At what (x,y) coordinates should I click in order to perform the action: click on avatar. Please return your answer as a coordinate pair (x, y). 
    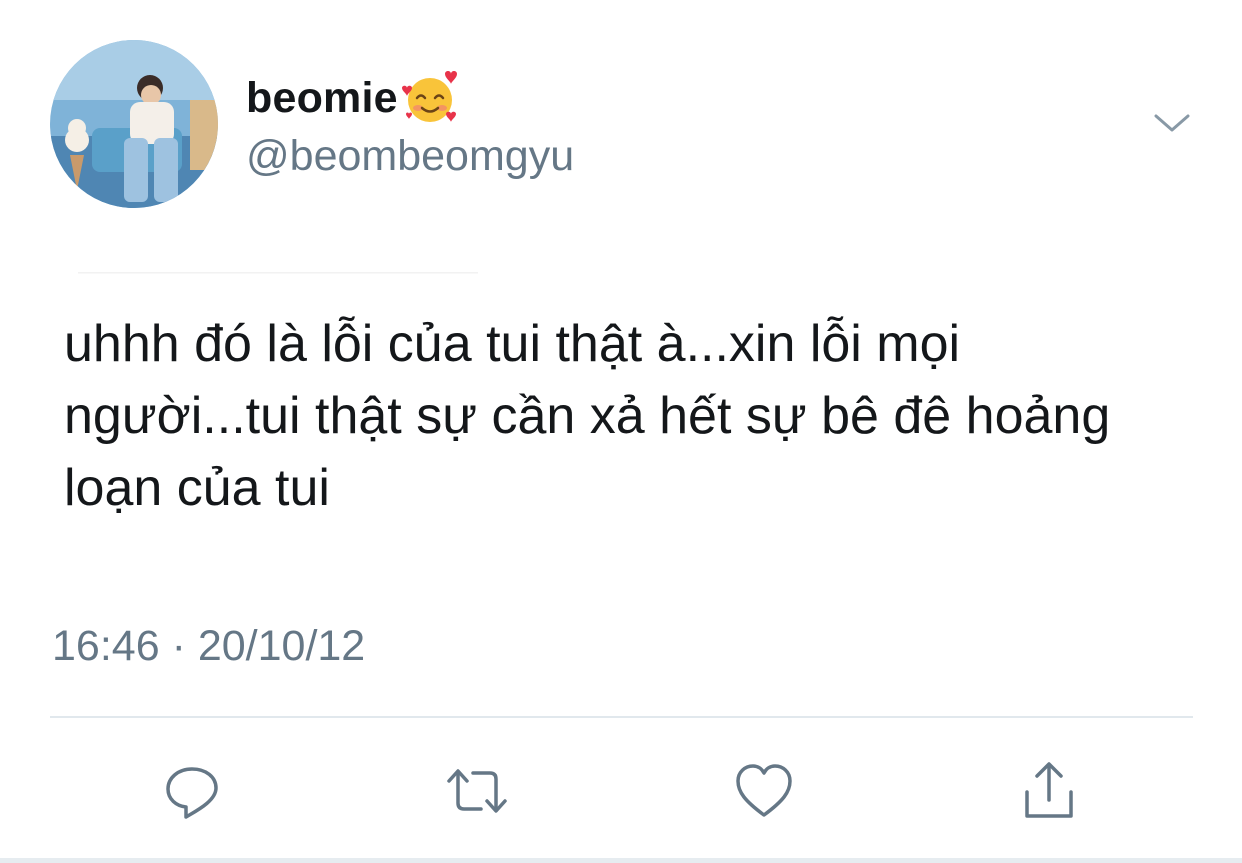
    Looking at the image, I should click on (134, 124).